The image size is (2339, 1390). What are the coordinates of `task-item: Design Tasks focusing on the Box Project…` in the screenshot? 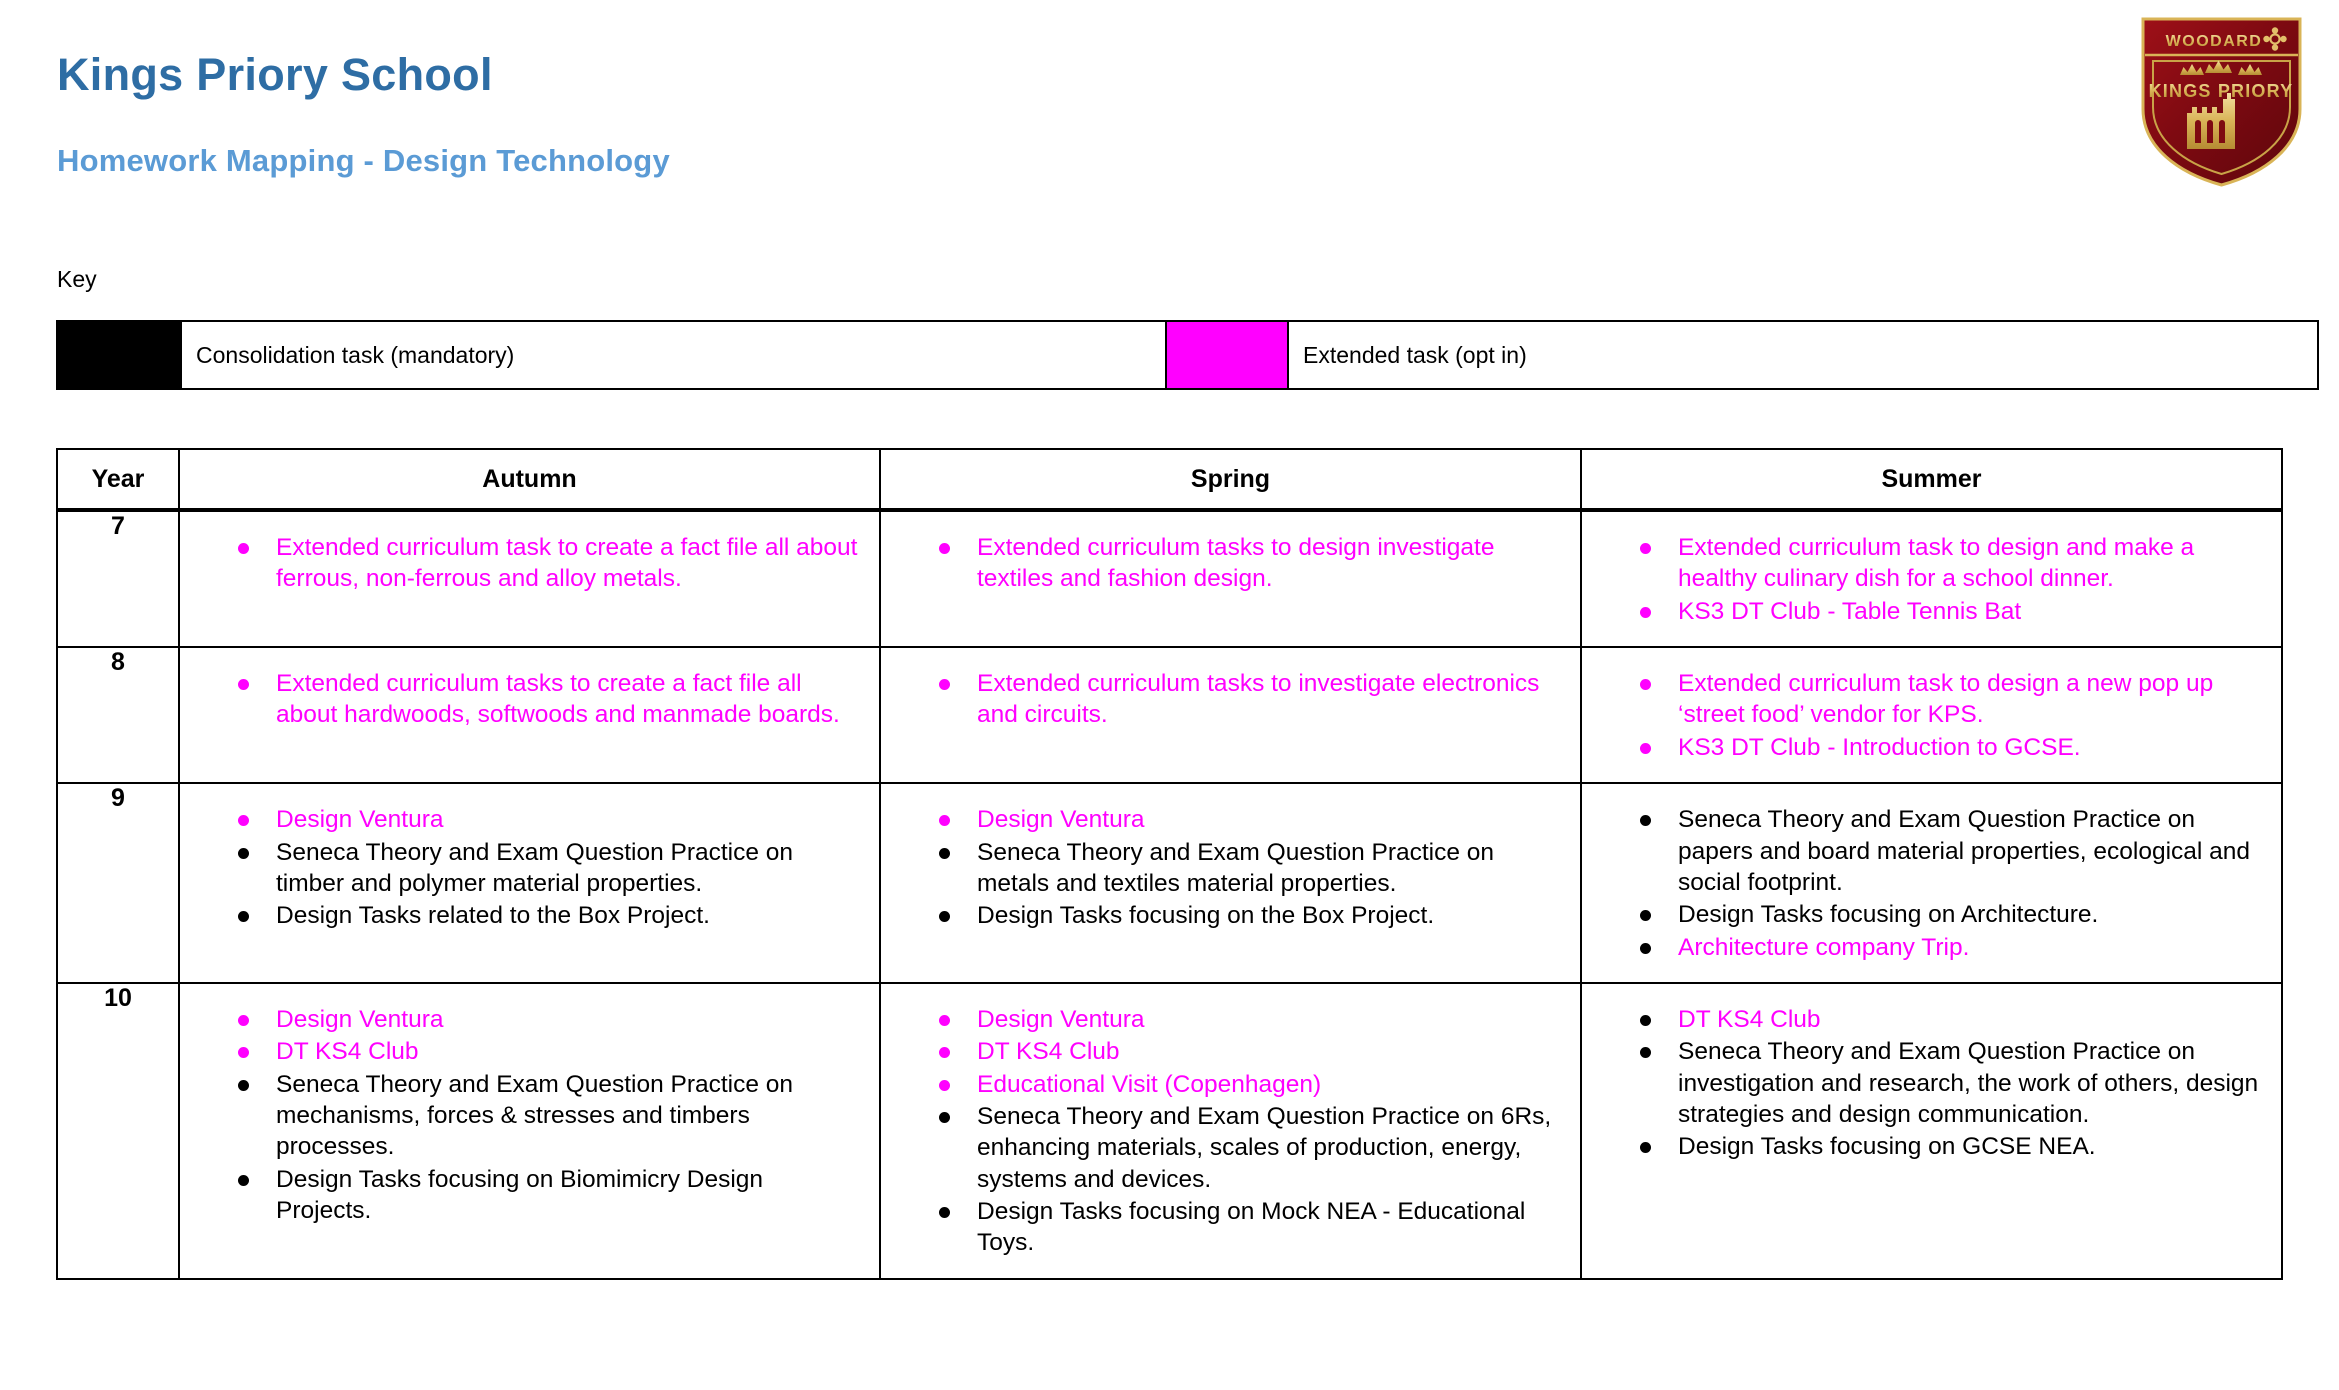 It's located at (1243, 915).